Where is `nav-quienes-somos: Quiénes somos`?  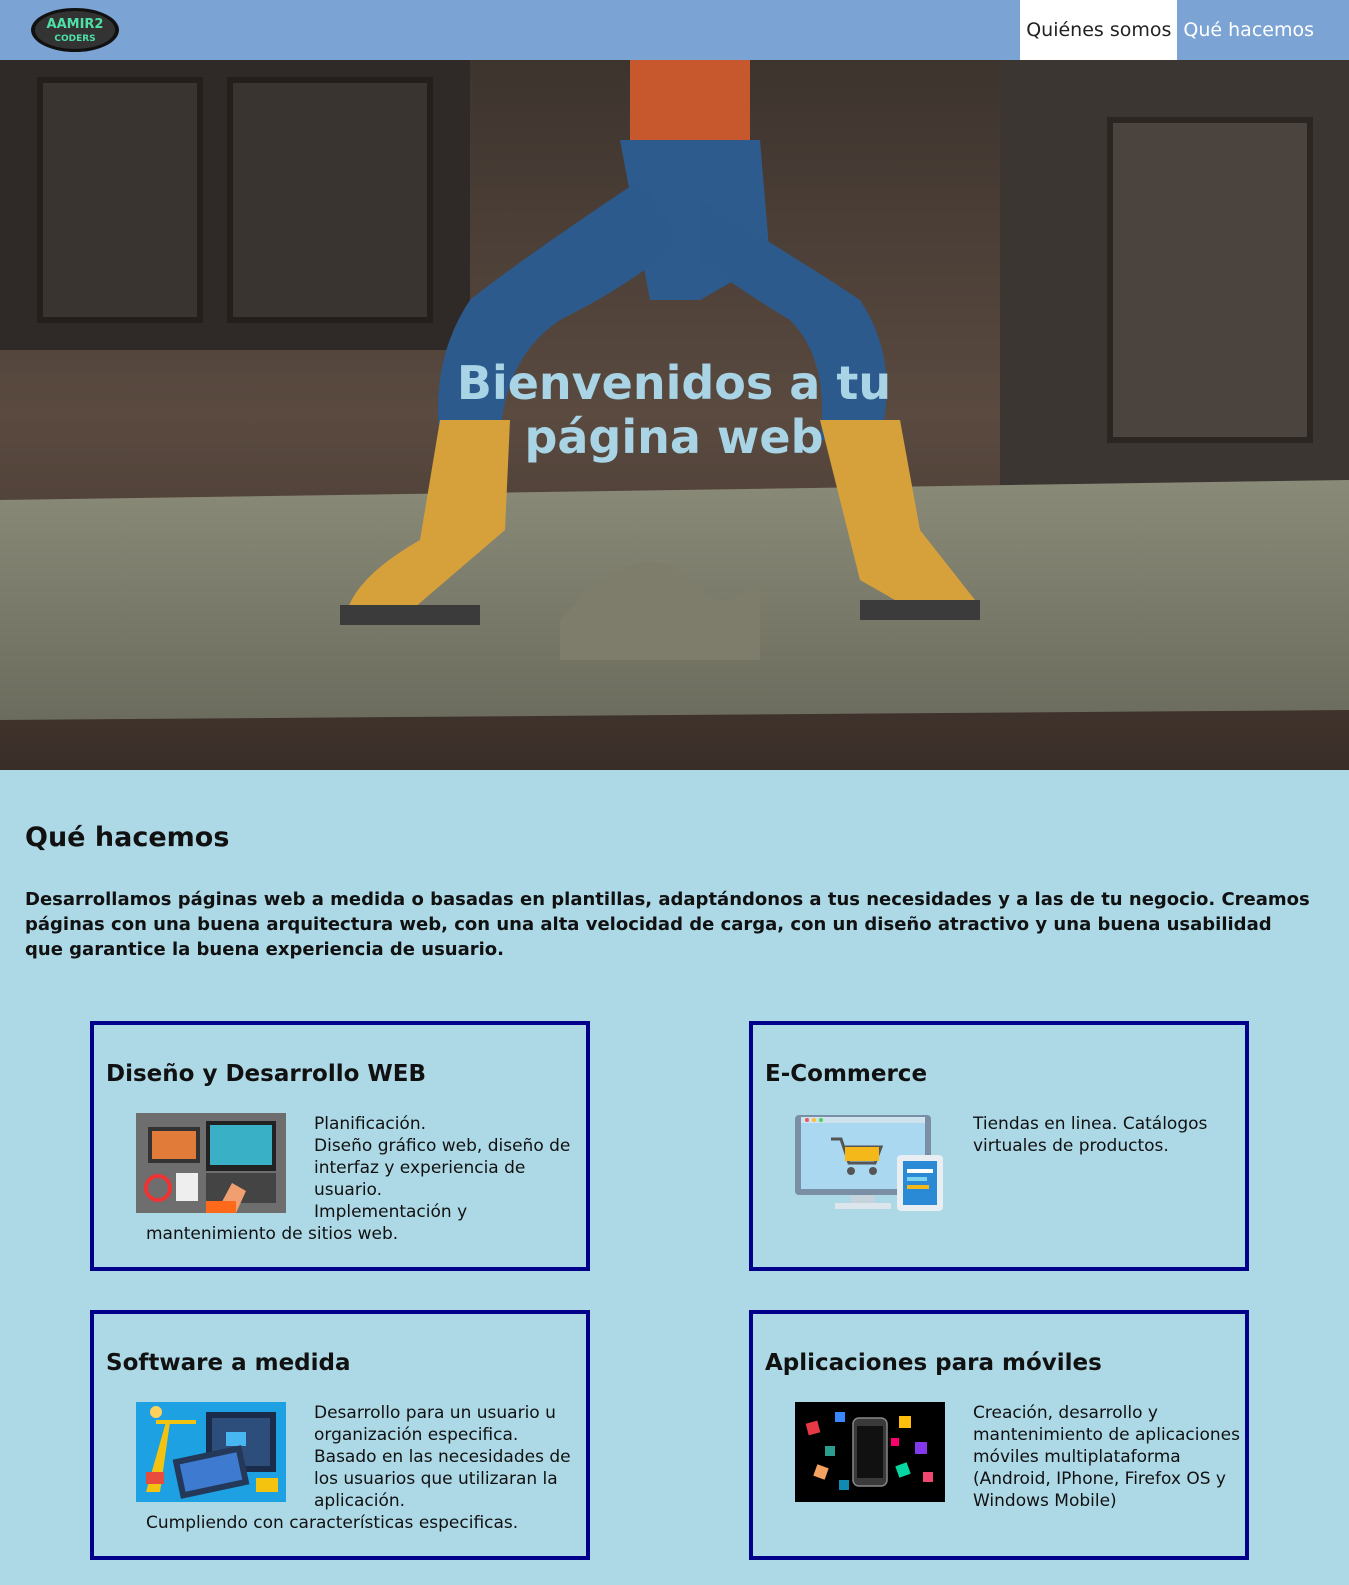
nav-quienes-somos: Quiénes somos is located at coordinates (1099, 30).